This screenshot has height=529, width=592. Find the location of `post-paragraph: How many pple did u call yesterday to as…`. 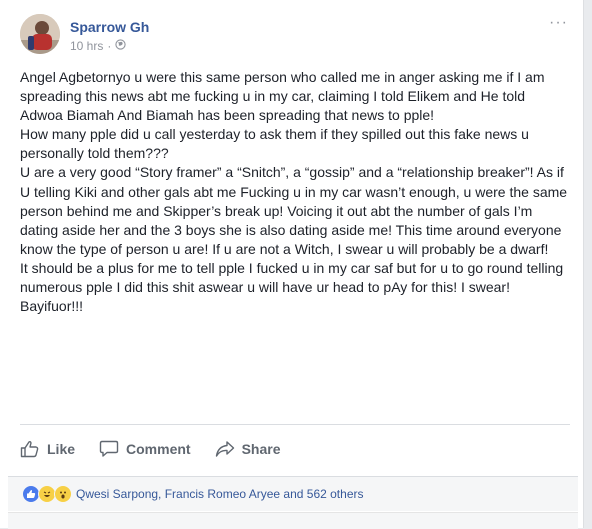

post-paragraph: How many pple did u call yesterday to as… is located at coordinates (274, 144).